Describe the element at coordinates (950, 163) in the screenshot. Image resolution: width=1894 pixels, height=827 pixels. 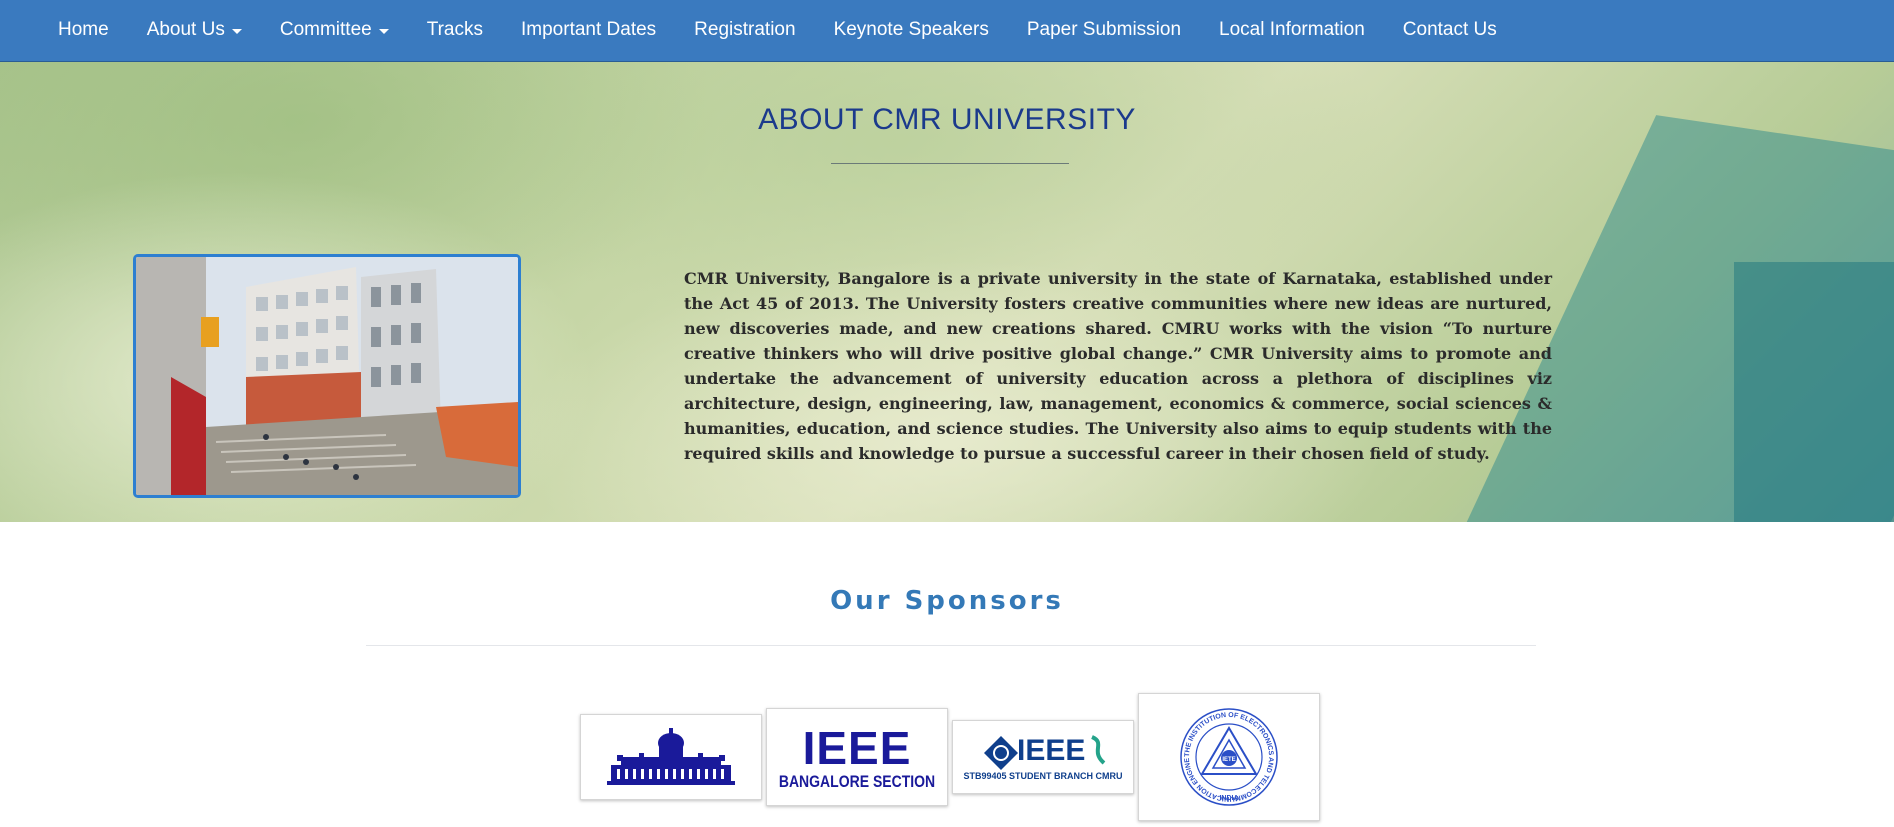
I see `title-divider` at that location.